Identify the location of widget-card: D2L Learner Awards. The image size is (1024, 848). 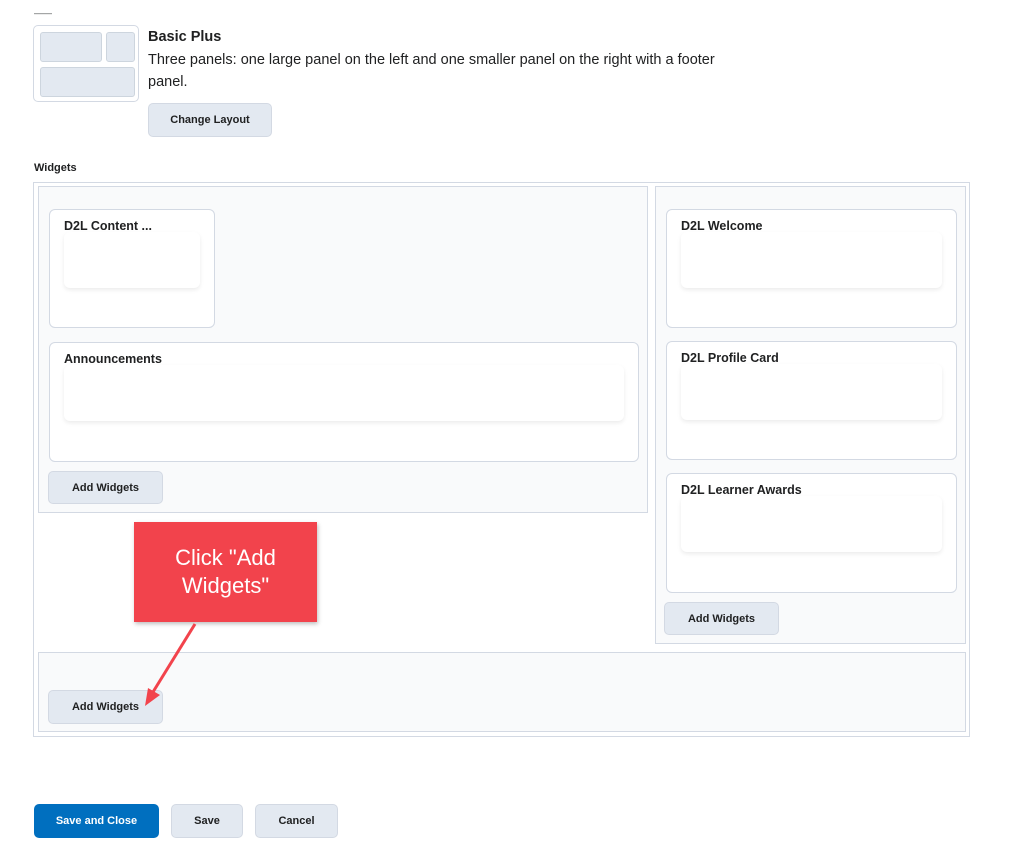
(811, 533).